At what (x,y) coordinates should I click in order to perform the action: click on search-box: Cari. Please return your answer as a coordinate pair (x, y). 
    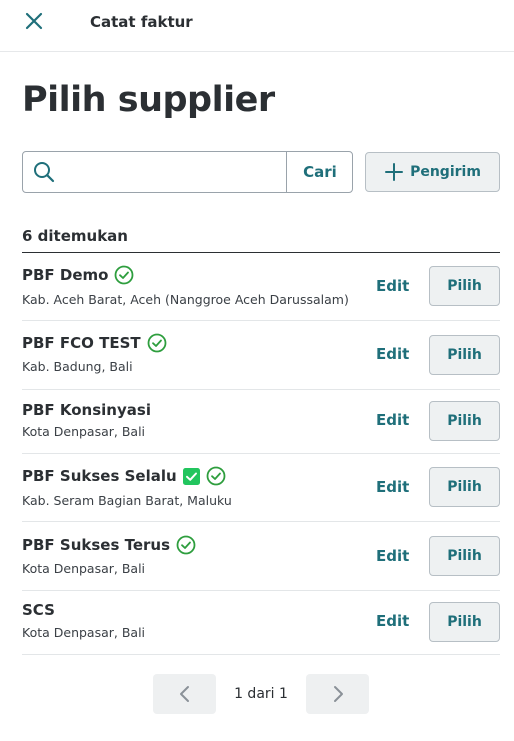
    Looking at the image, I should click on (187, 172).